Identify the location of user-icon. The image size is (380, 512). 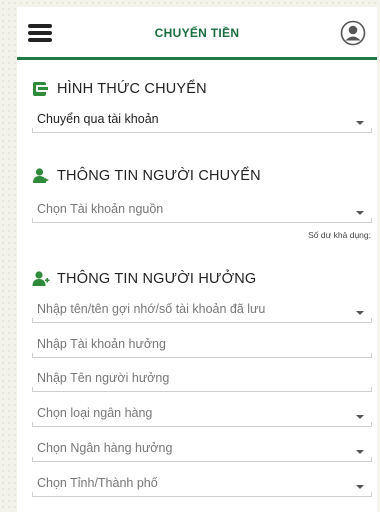
(41, 176).